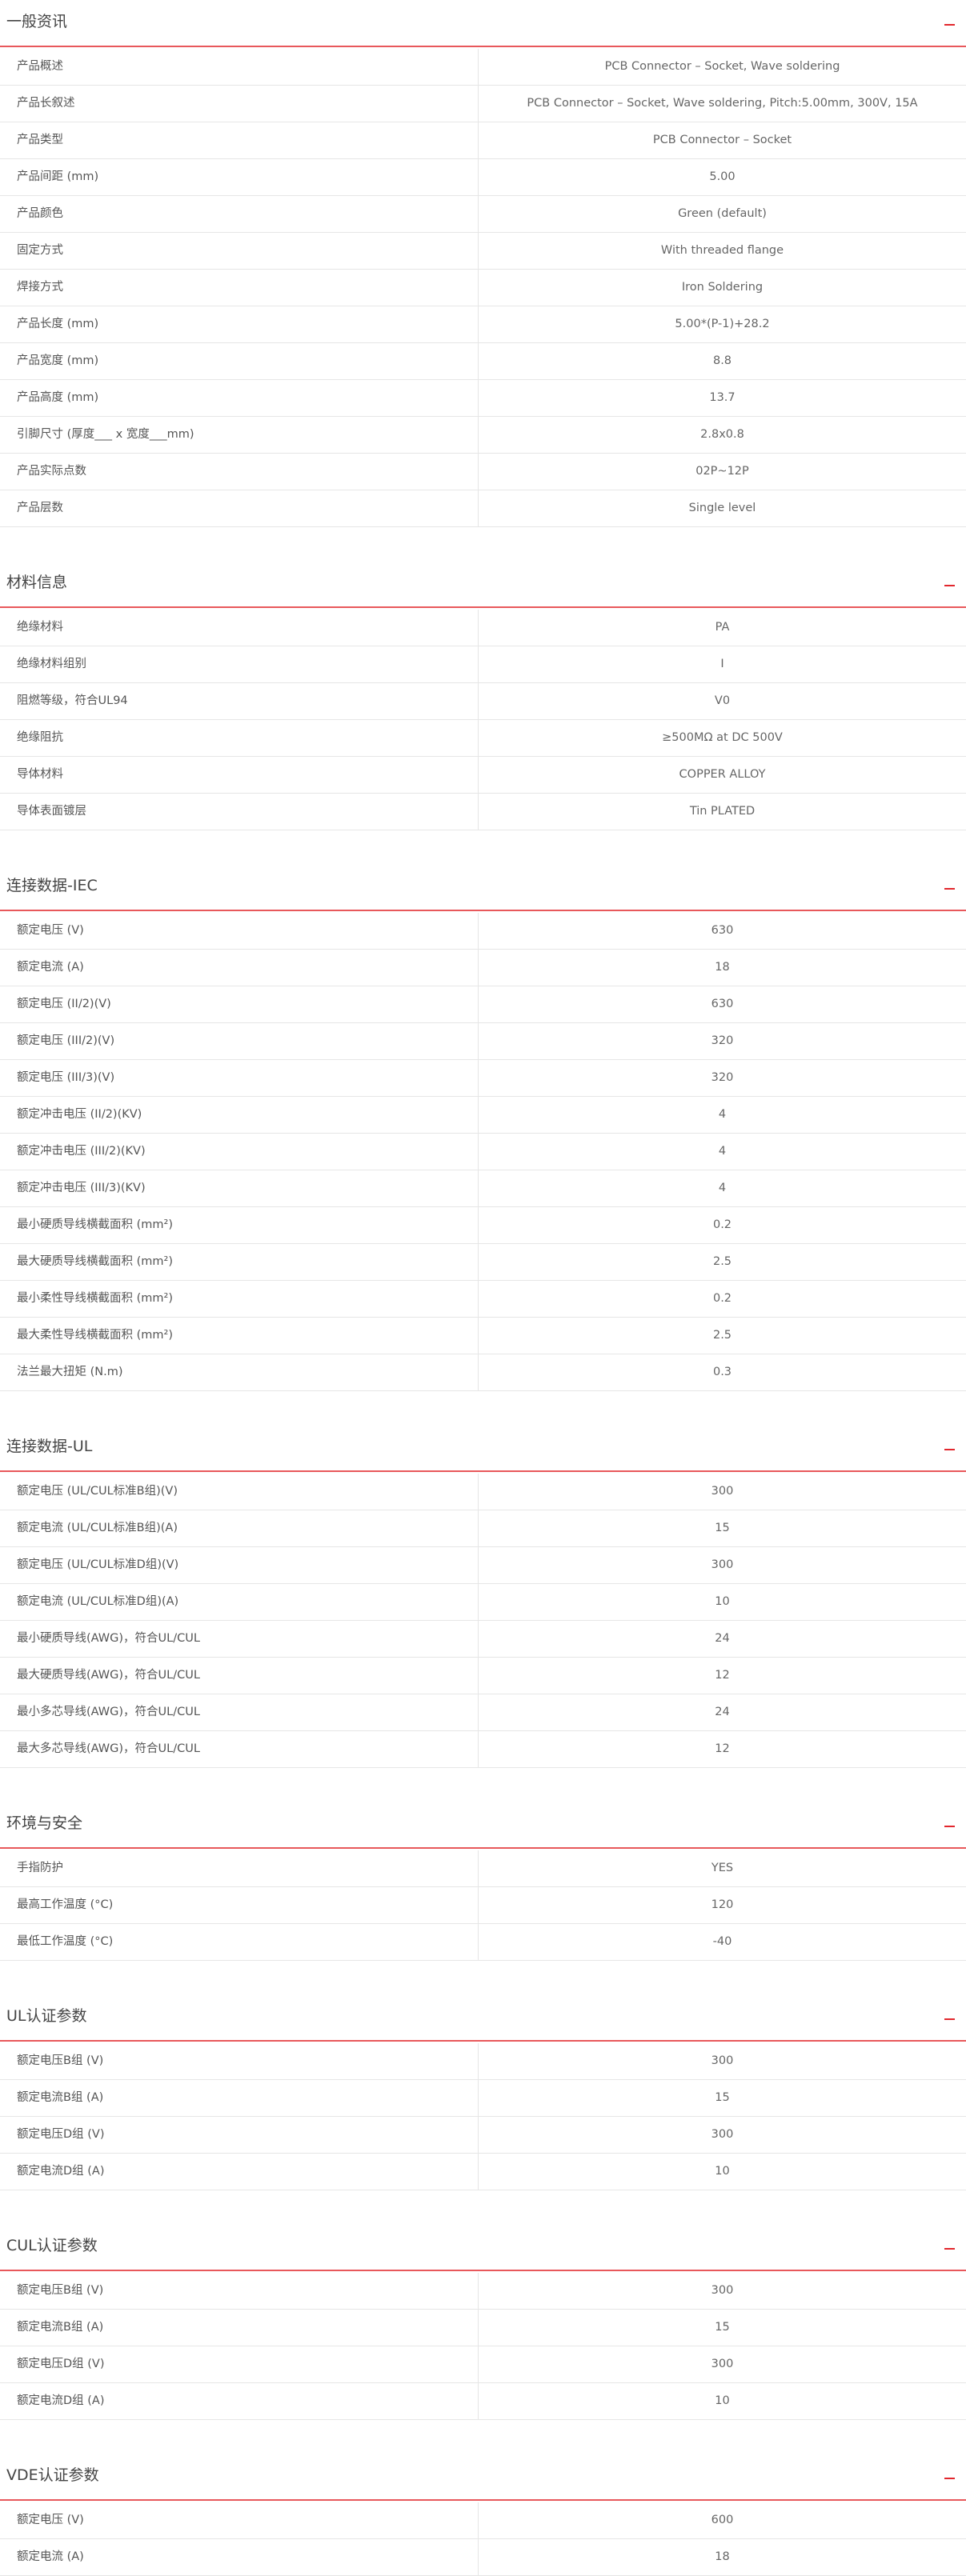 This screenshot has width=966, height=2576. What do you see at coordinates (722, 664) in the screenshot?
I see `spec-value: I` at bounding box center [722, 664].